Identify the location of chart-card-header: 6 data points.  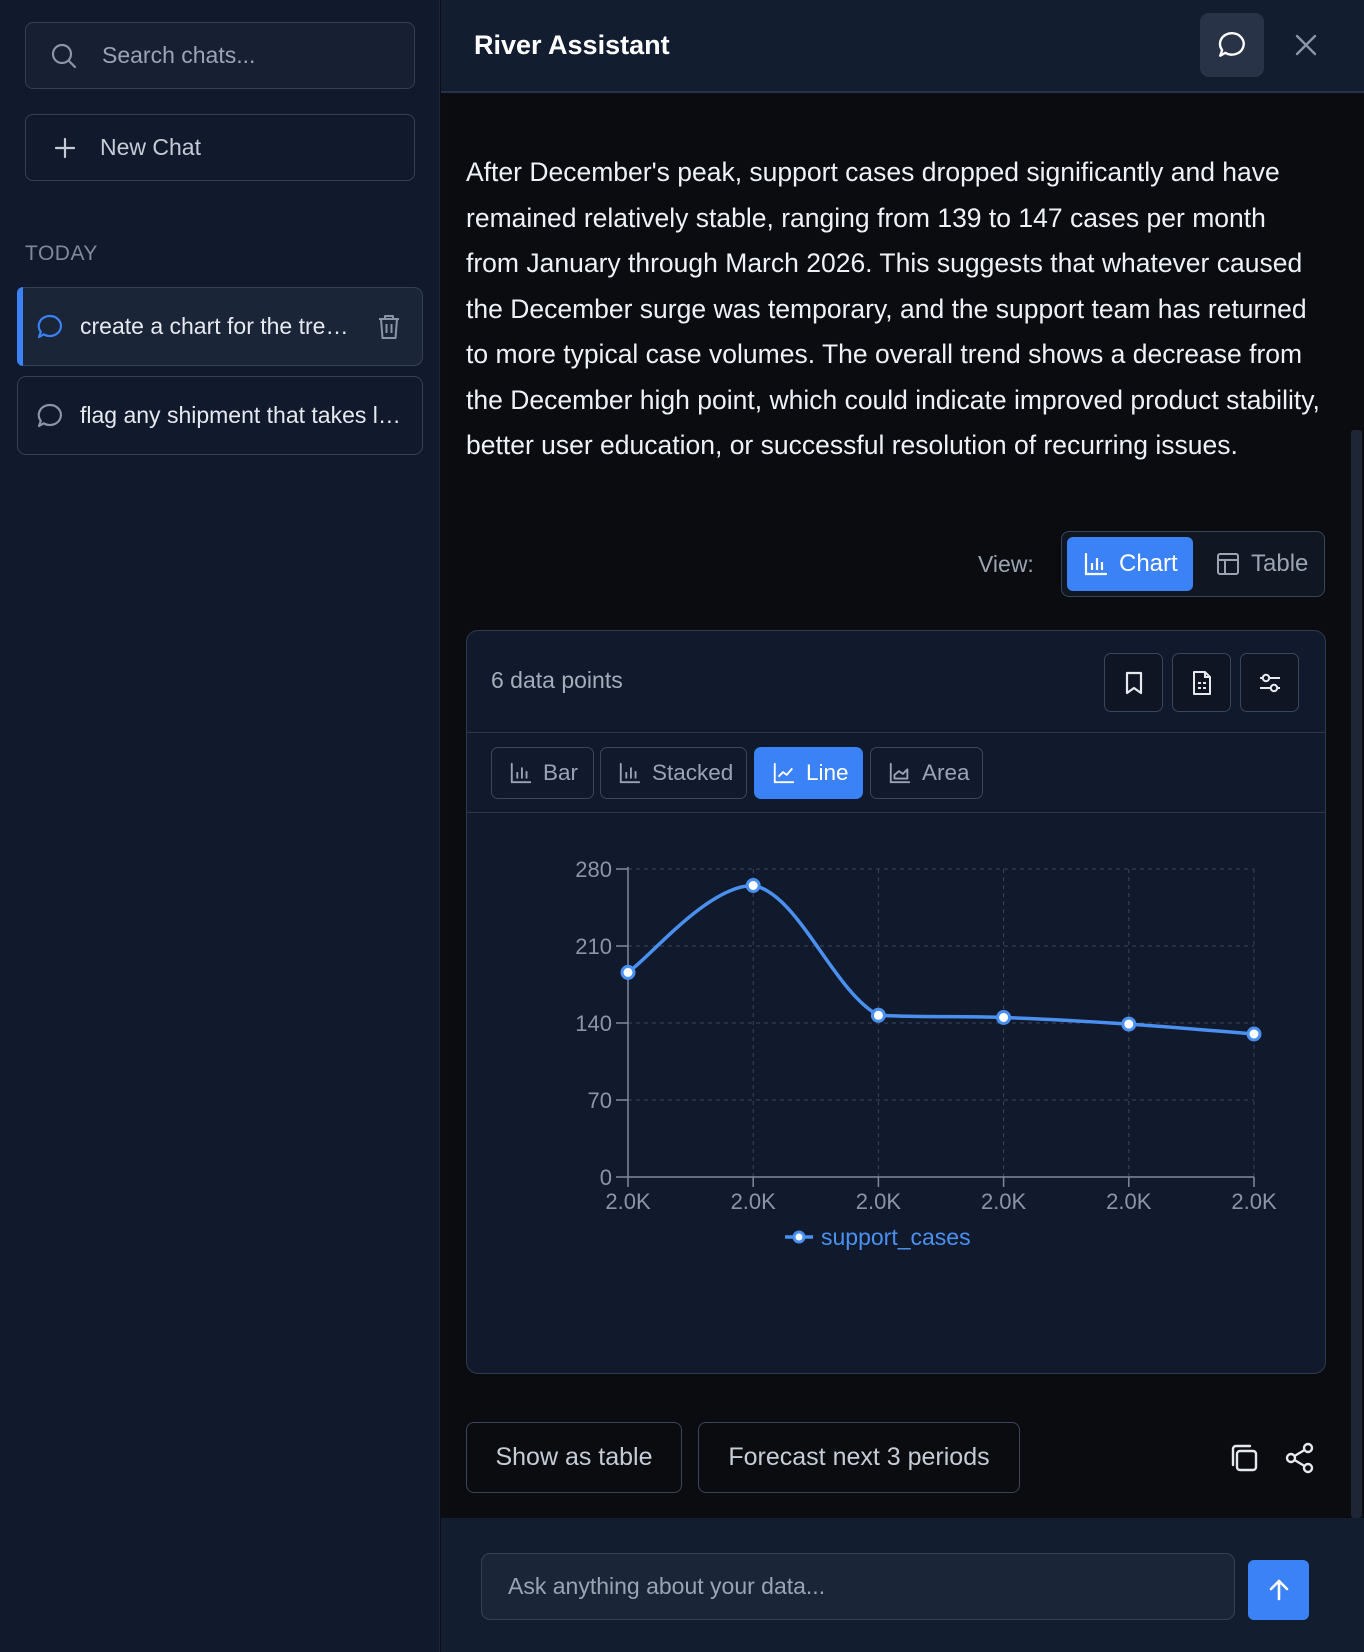
(896, 682).